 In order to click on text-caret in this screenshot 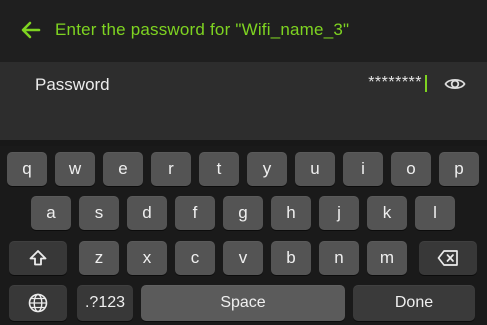, I will do `click(426, 83)`.